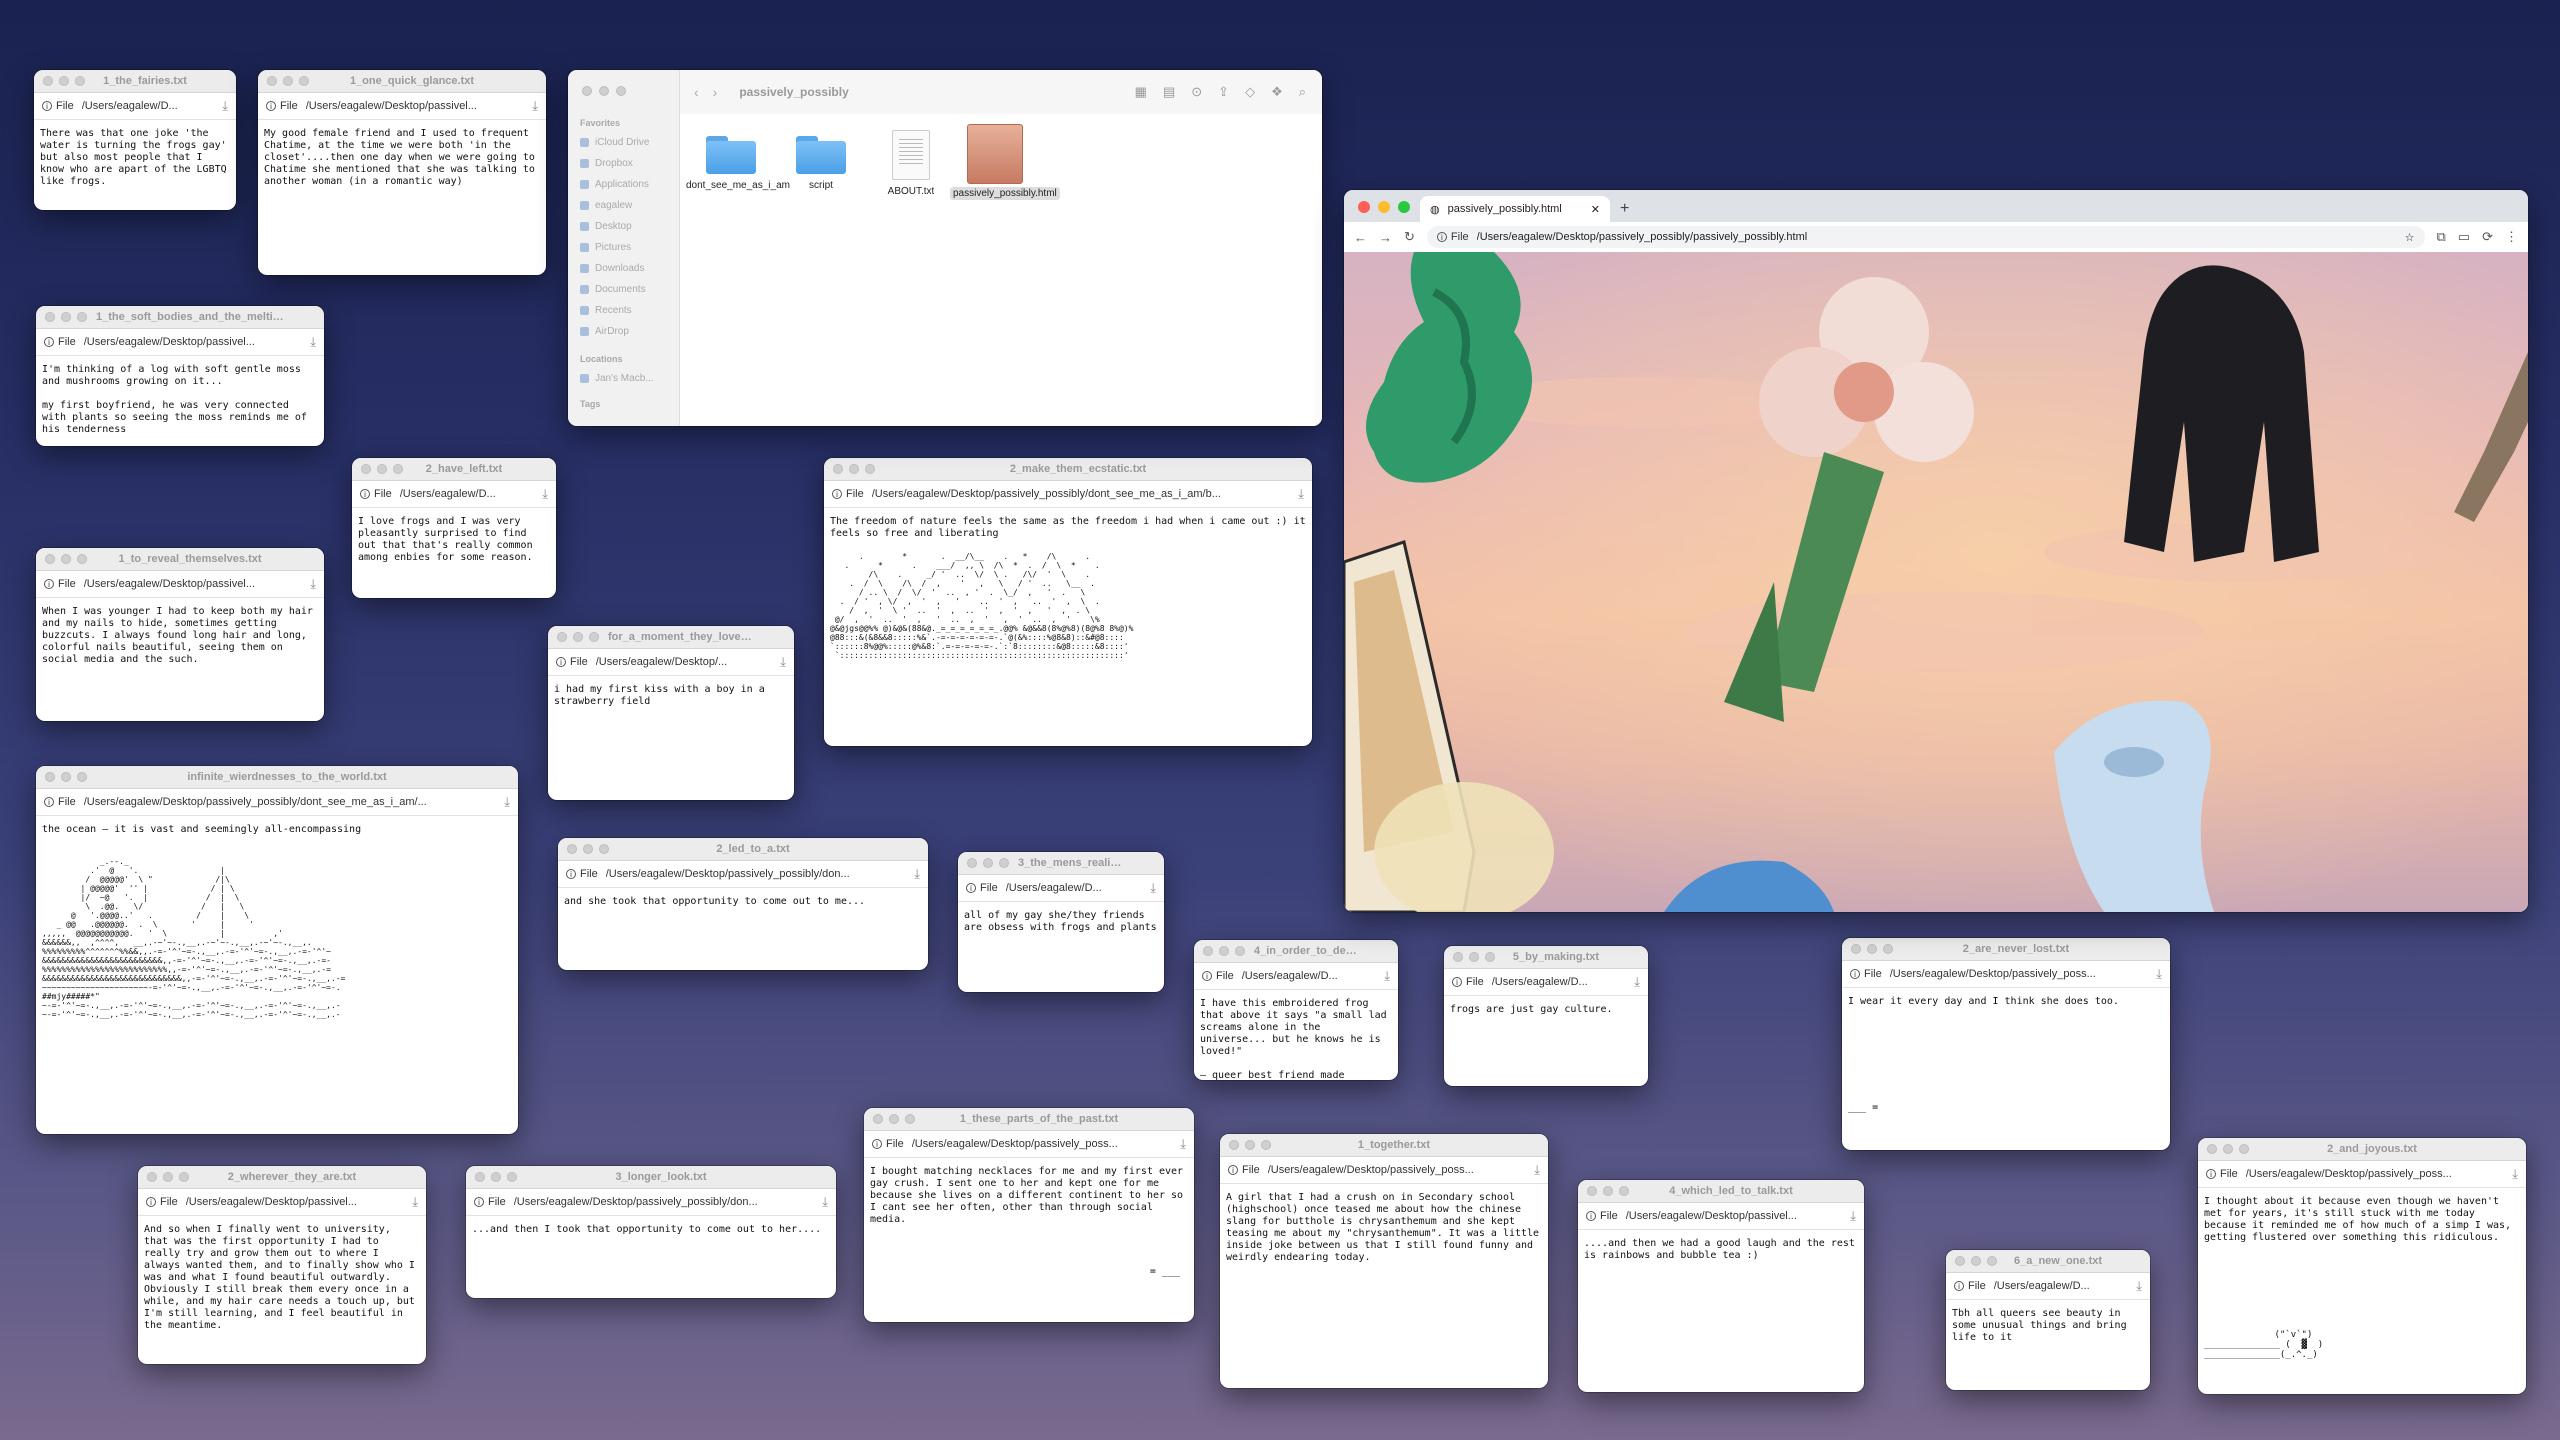 The height and width of the screenshot is (1440, 2560). I want to click on back-icon: ‹, so click(696, 92).